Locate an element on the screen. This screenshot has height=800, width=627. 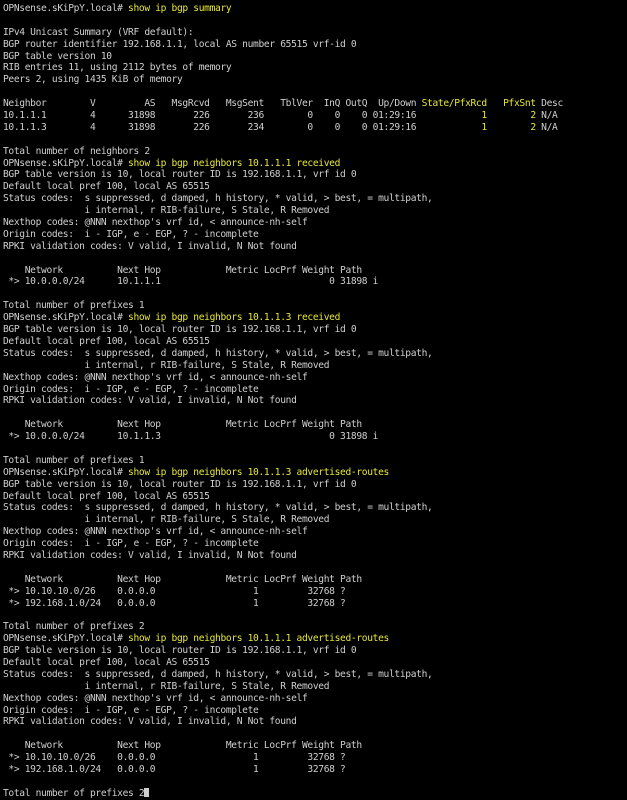
terminal-line: *> 10.0.0.0/24 10.1.1.1 0 31898 i is located at coordinates (315, 282).